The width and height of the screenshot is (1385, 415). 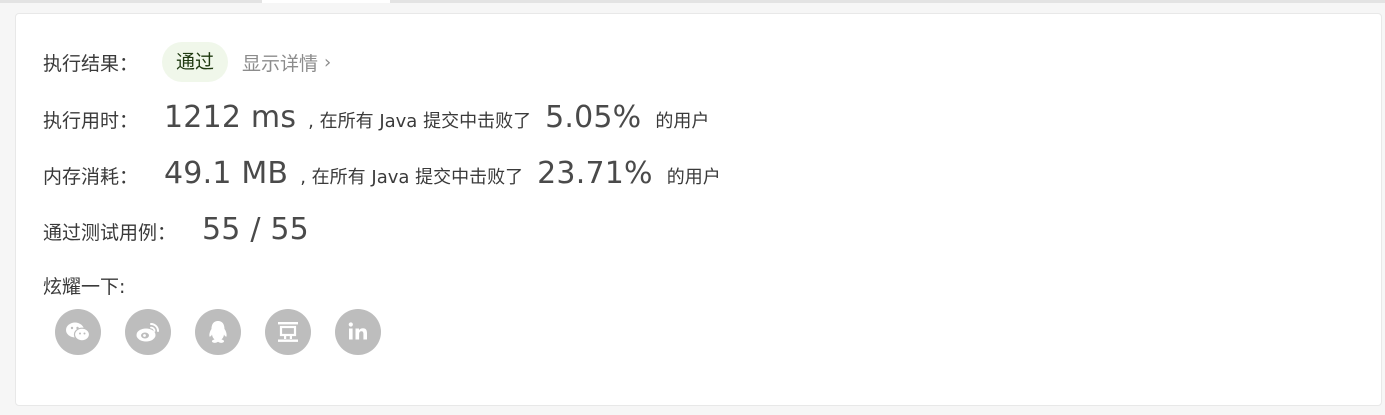 I want to click on tab-indicator-left, so click(x=131, y=1).